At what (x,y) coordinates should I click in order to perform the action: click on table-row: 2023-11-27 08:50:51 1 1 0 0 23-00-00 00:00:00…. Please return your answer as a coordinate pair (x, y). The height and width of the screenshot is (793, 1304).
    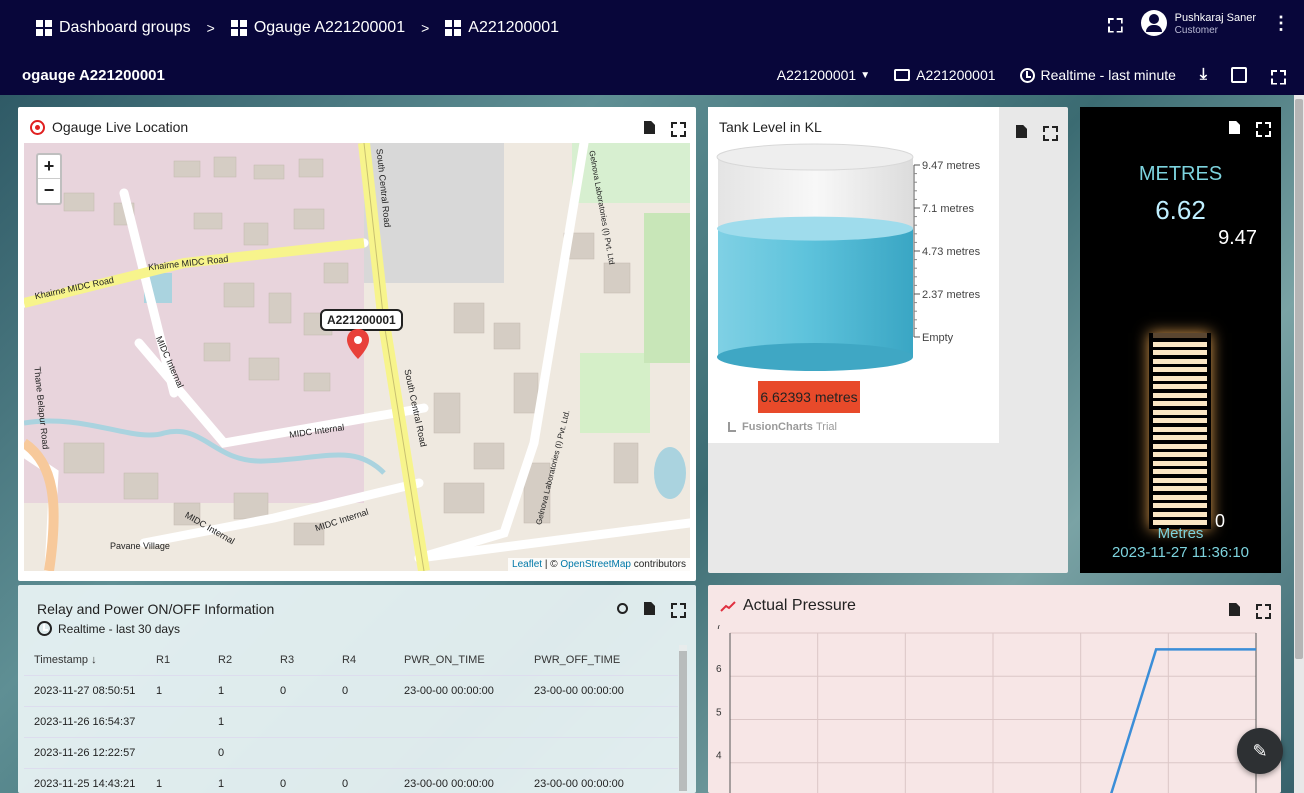
    Looking at the image, I should click on (351, 690).